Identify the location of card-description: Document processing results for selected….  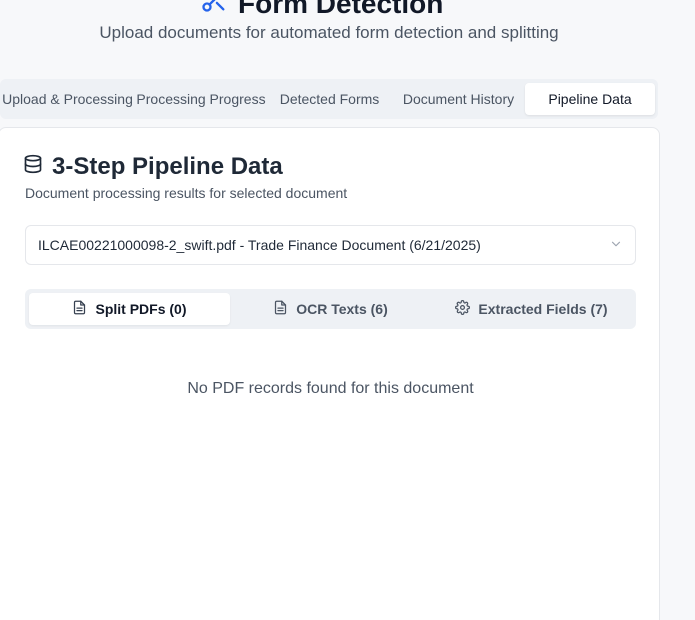
(186, 193).